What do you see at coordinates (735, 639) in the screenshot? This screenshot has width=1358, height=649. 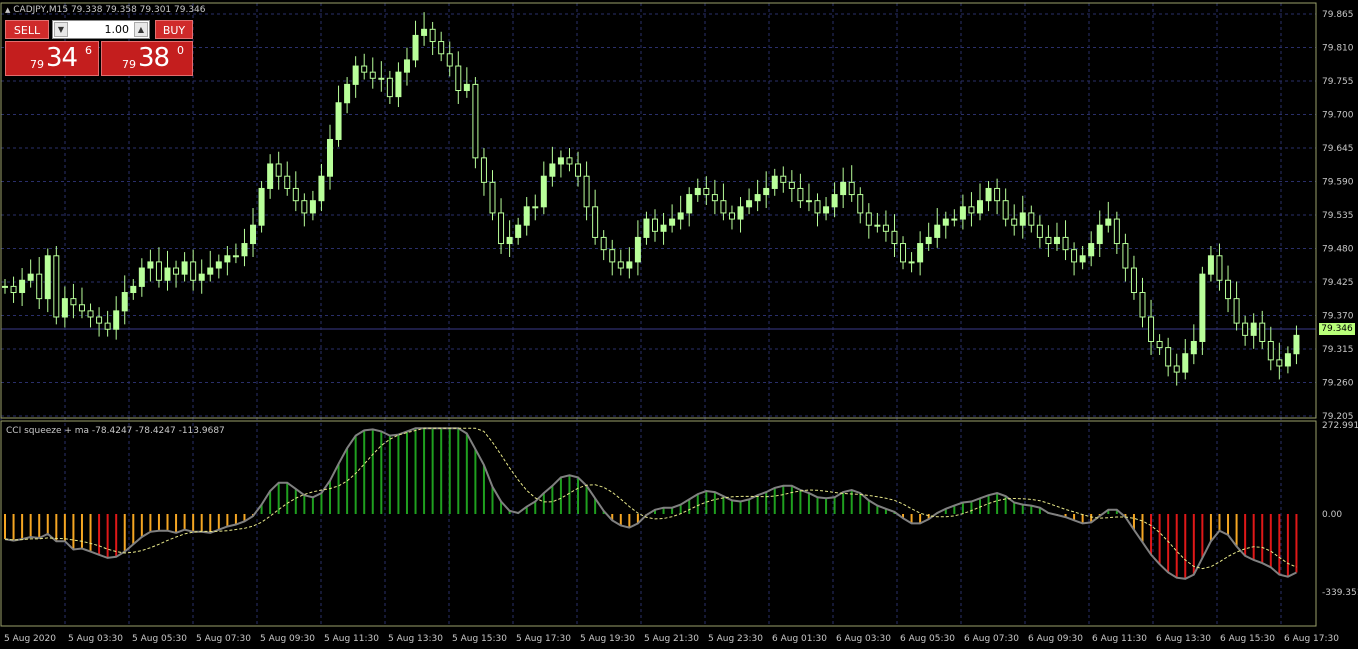 I see `time-axis-label: 5 Aug 23:30` at bounding box center [735, 639].